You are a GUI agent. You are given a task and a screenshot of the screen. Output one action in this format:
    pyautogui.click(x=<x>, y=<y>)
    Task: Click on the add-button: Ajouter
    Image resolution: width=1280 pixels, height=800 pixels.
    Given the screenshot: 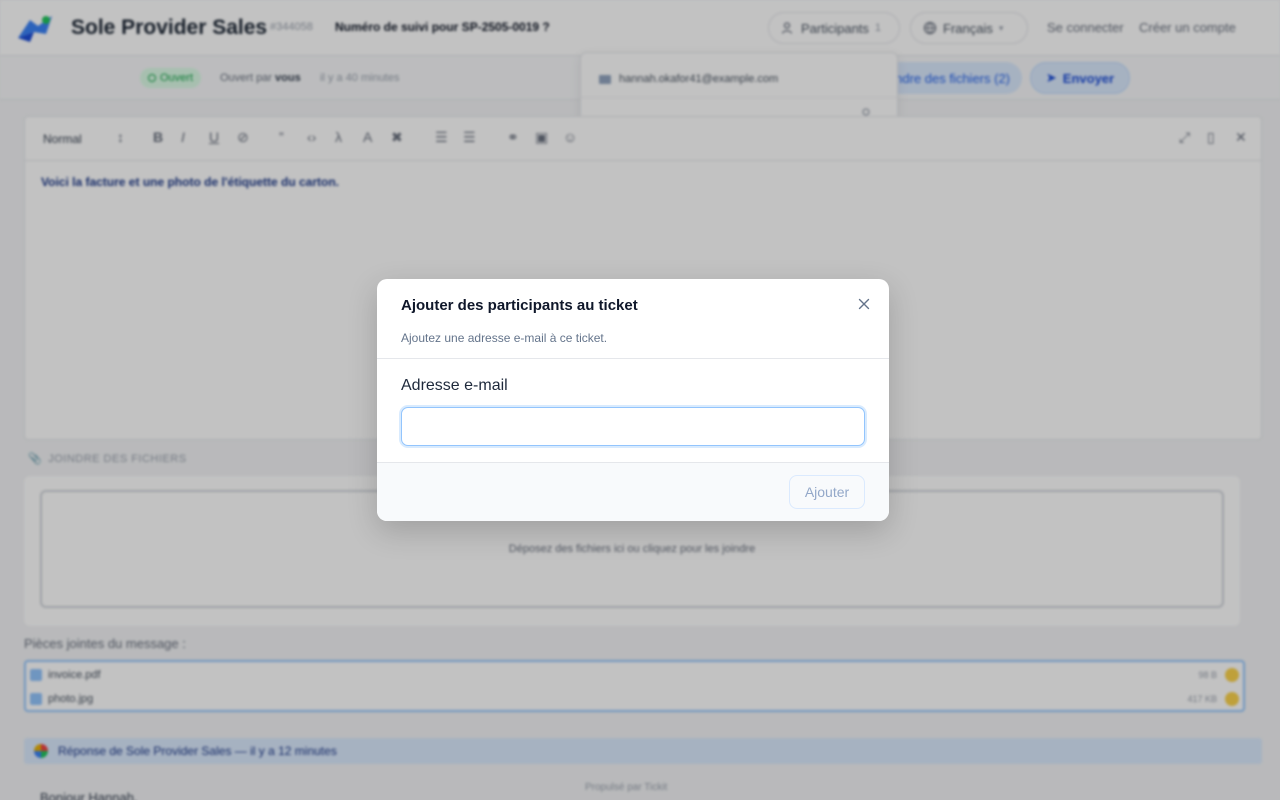 What is the action you would take?
    pyautogui.click(x=827, y=492)
    